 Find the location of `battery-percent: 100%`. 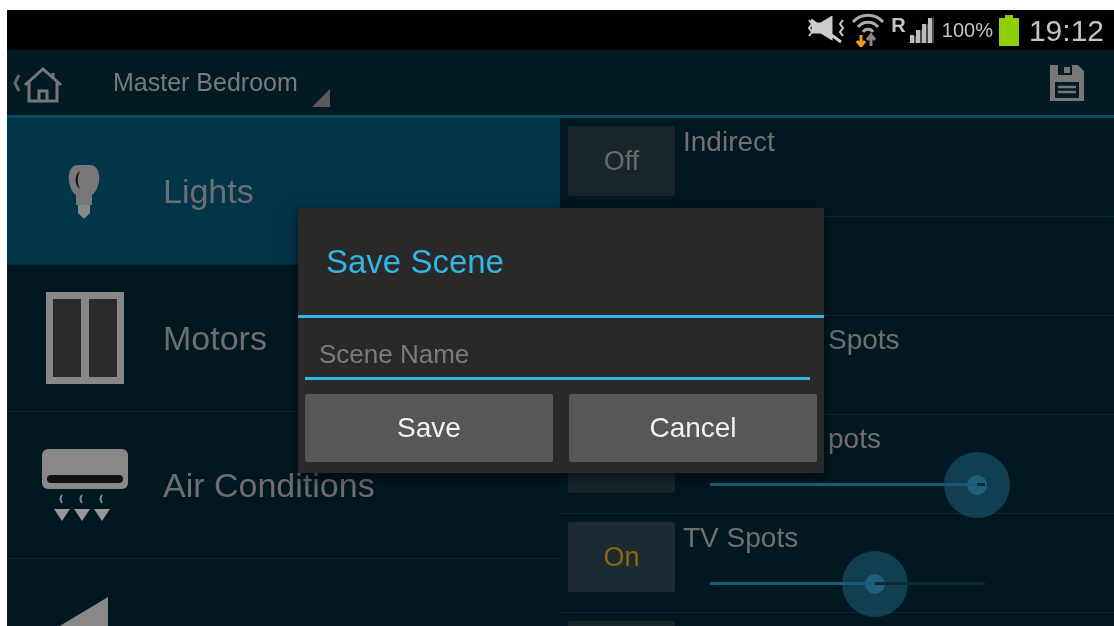

battery-percent: 100% is located at coordinates (967, 30).